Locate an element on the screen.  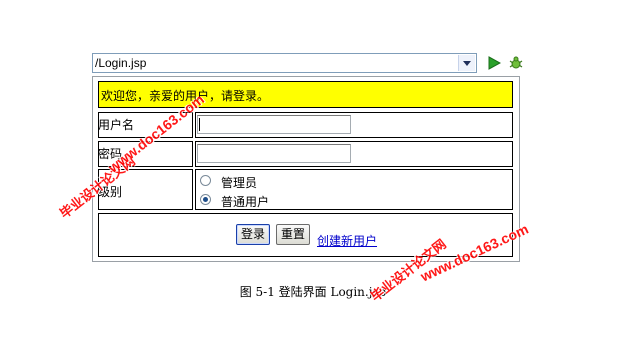
password-input is located at coordinates (274, 153).